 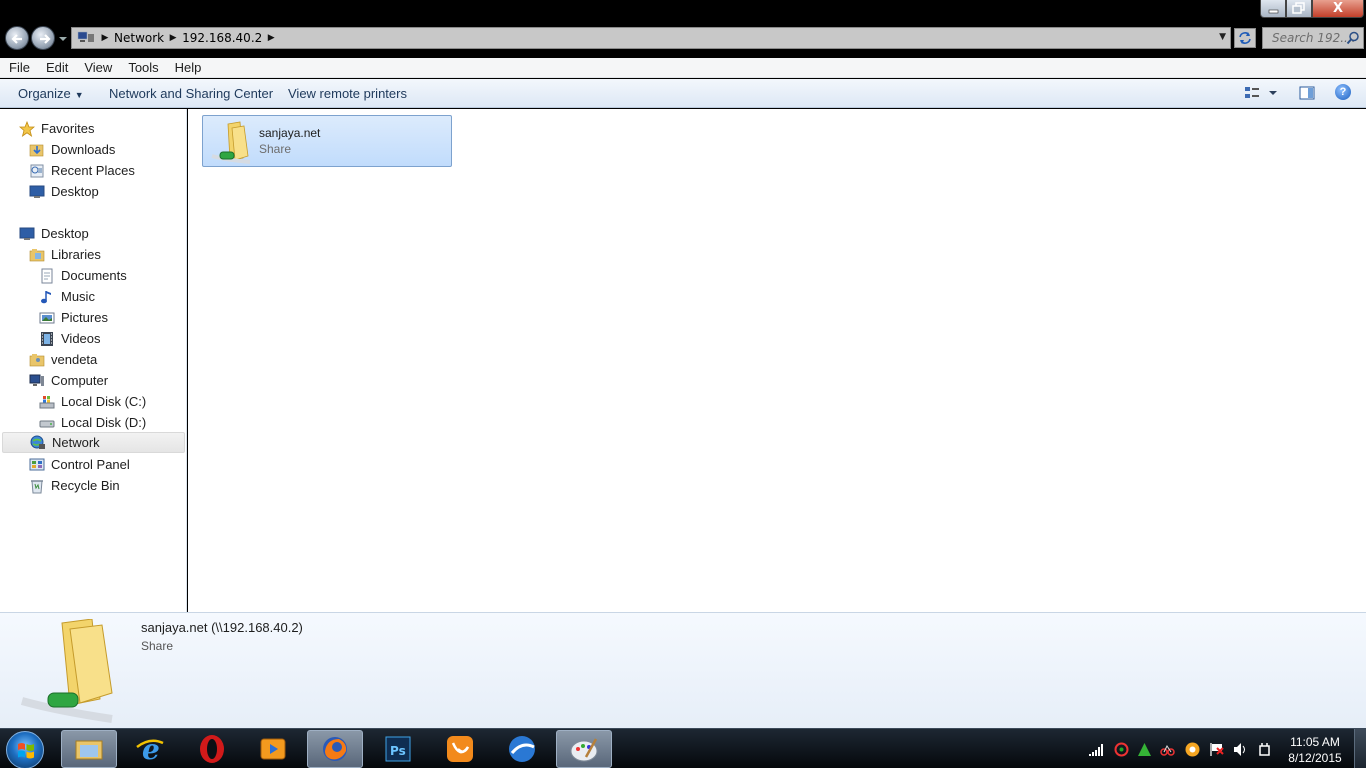 I want to click on network-sharing-center-button: Network and Sharing Center, so click(x=191, y=93).